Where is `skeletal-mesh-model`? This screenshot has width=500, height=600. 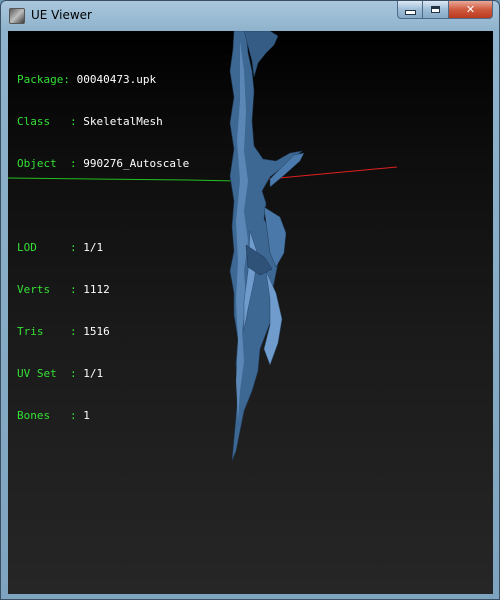 skeletal-mesh-model is located at coordinates (267, 246).